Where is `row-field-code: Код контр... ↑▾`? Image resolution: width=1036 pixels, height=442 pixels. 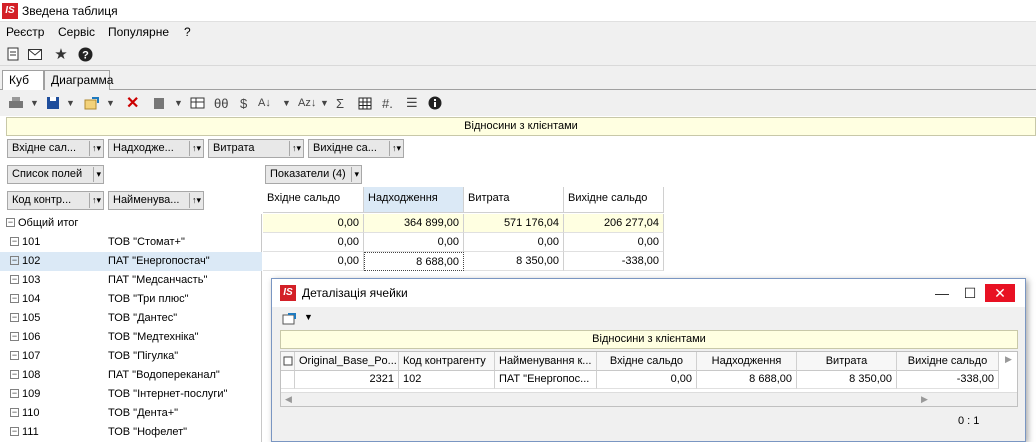
row-field-code: Код контр... ↑▾ is located at coordinates (55, 200).